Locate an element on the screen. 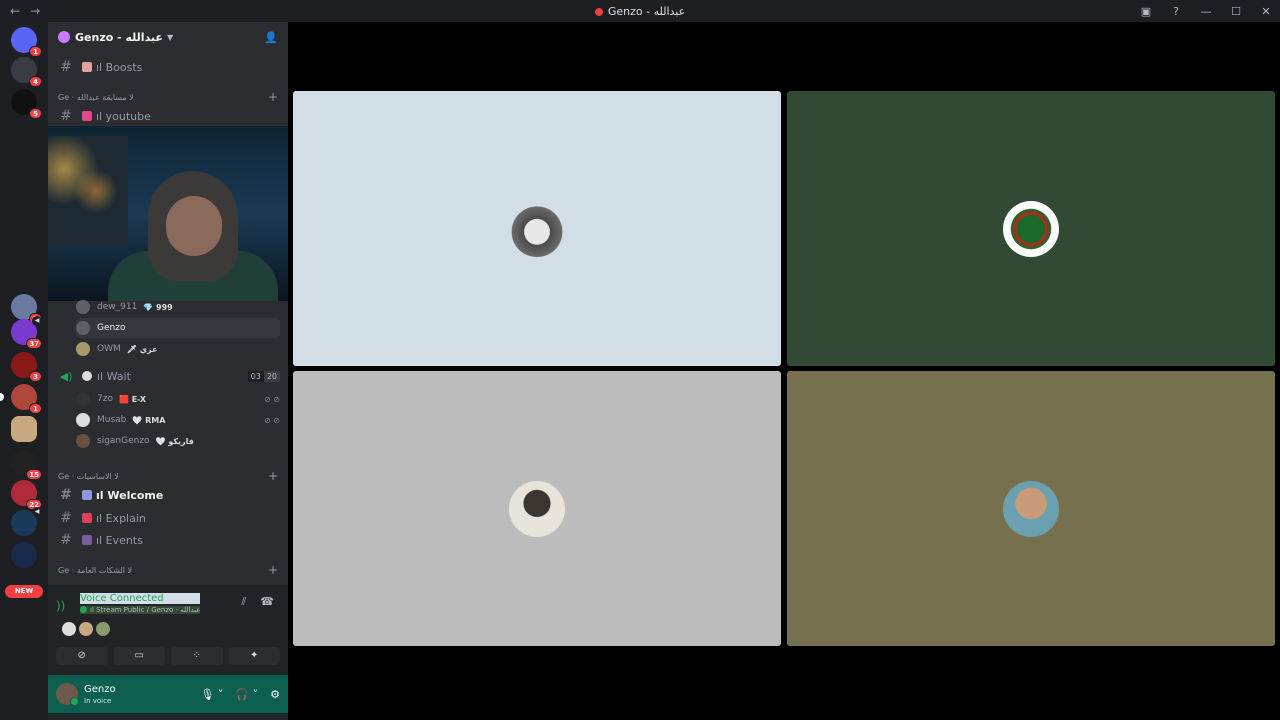 This screenshot has width=1280, height=720. voice-participants is located at coordinates (86, 629).